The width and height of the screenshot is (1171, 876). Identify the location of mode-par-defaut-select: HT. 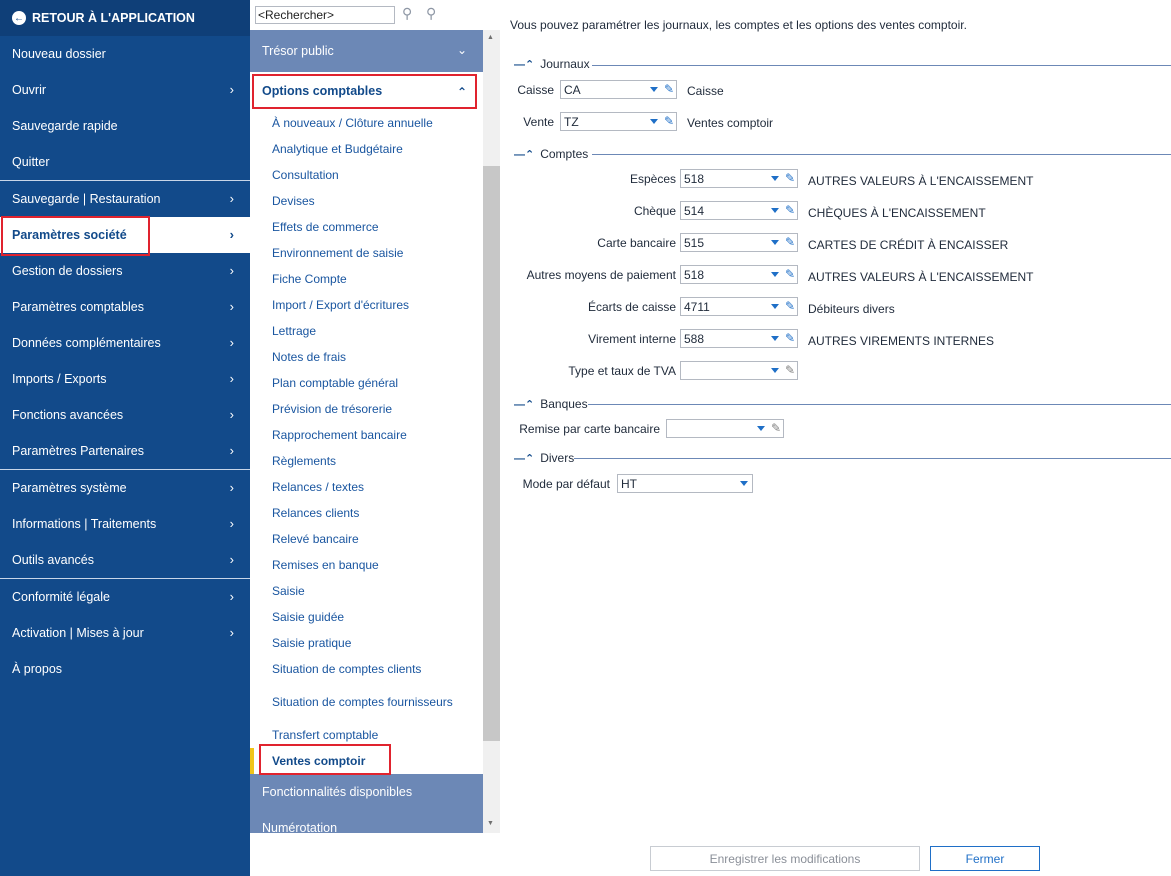
(685, 483).